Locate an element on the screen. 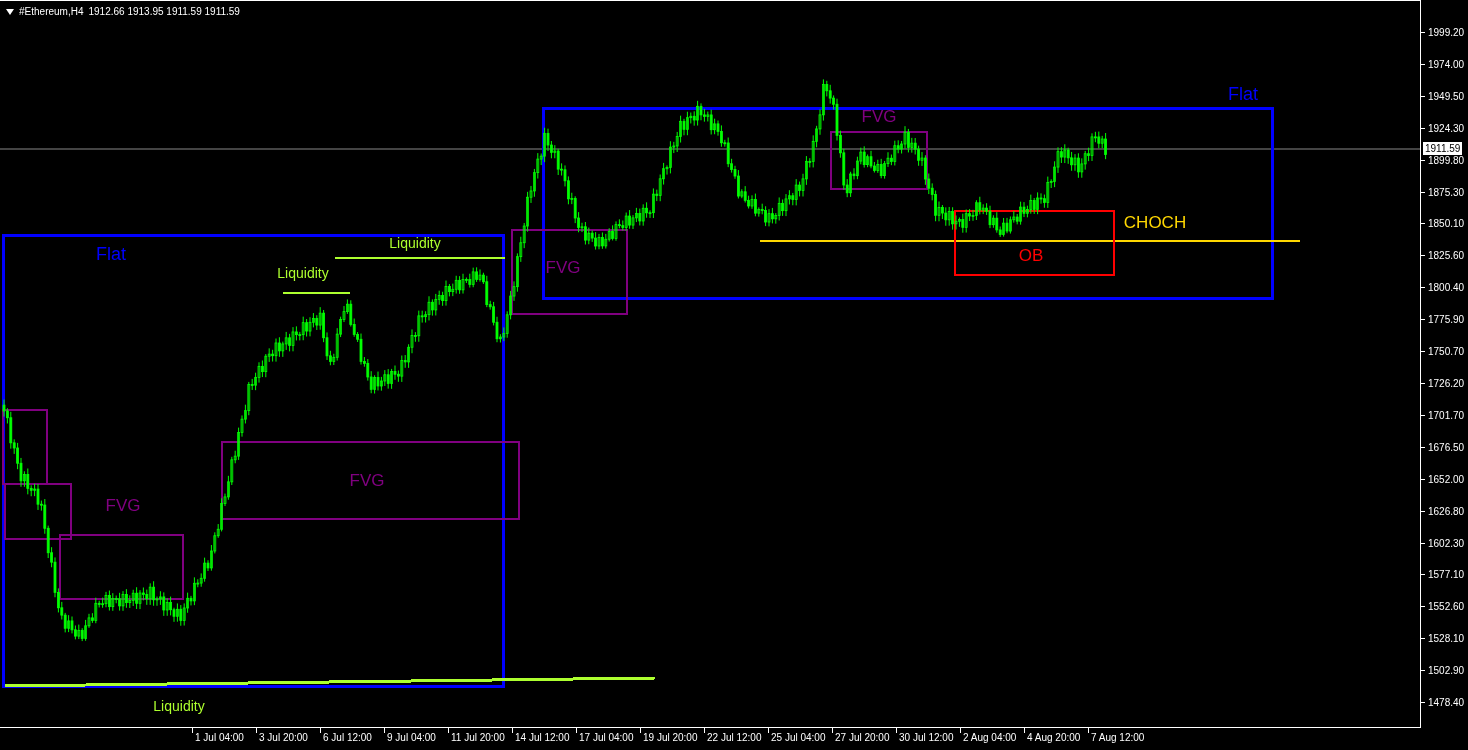  price-tick-label: 1577.10 is located at coordinates (1446, 575).